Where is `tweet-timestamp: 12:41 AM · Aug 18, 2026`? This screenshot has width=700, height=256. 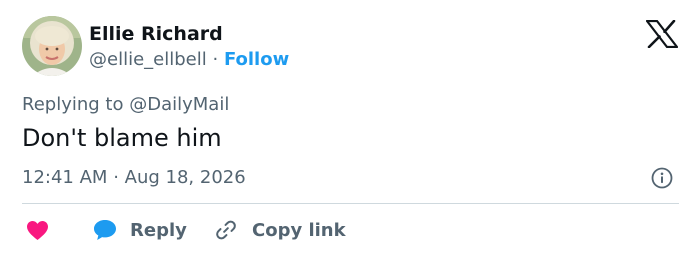
tweet-timestamp: 12:41 AM · Aug 18, 2026 is located at coordinates (134, 178).